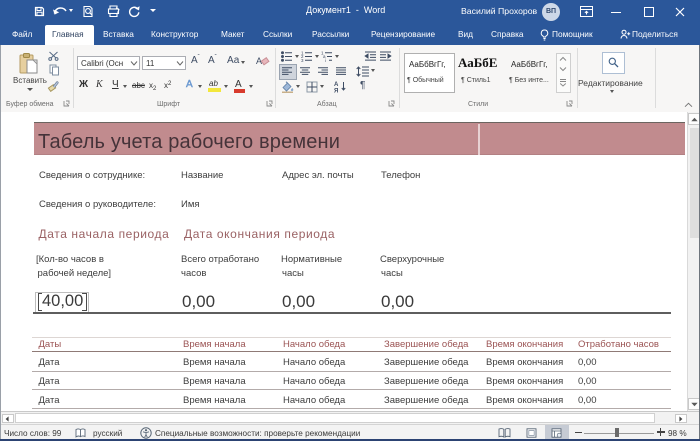  Describe the element at coordinates (302, 60) in the screenshot. I see `svg-text: 3` at that location.